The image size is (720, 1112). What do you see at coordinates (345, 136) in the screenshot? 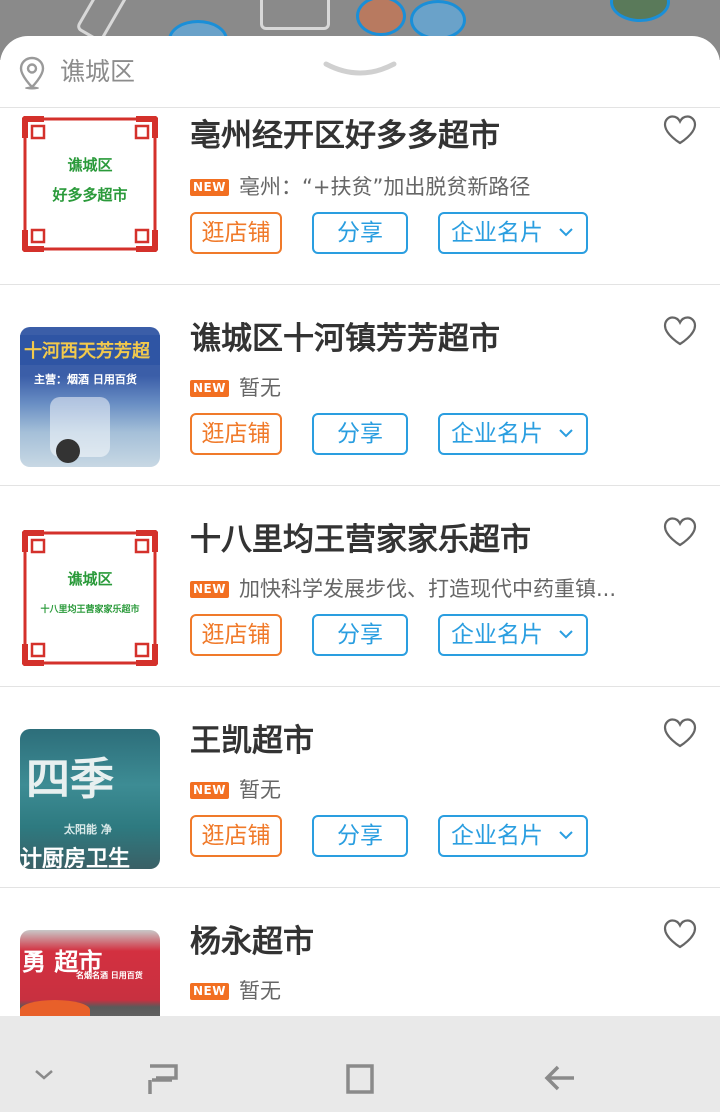
I see `store-title: 亳州经开区好多多超市` at bounding box center [345, 136].